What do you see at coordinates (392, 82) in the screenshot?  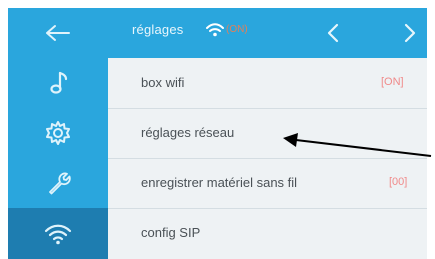 I see `menu-item-value: [ON]` at bounding box center [392, 82].